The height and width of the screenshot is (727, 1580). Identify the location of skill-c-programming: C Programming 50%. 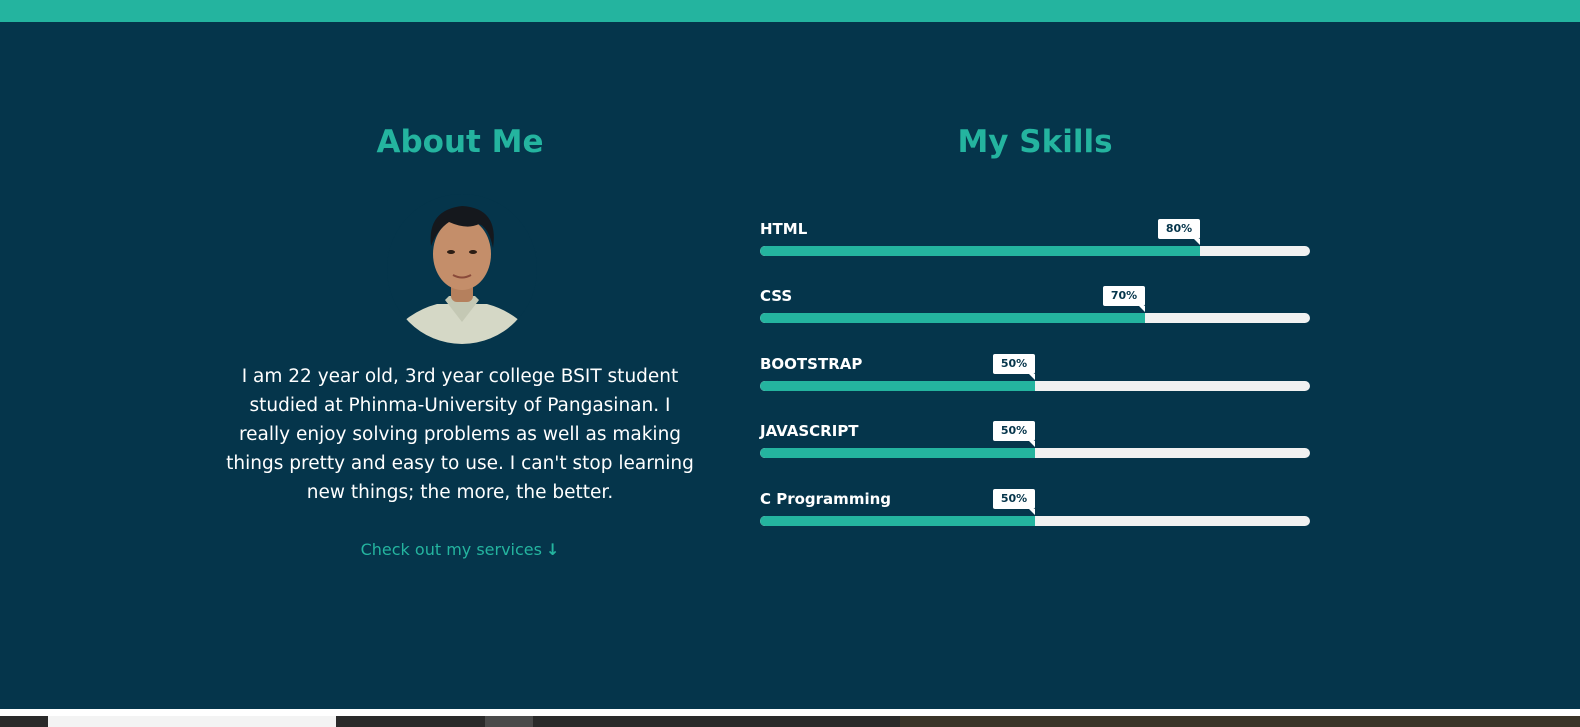
(1035, 511).